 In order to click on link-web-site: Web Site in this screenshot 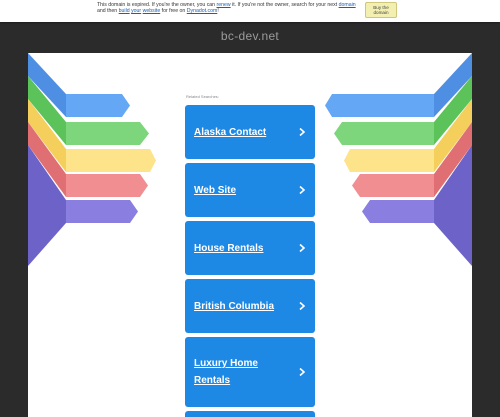, I will do `click(250, 190)`.